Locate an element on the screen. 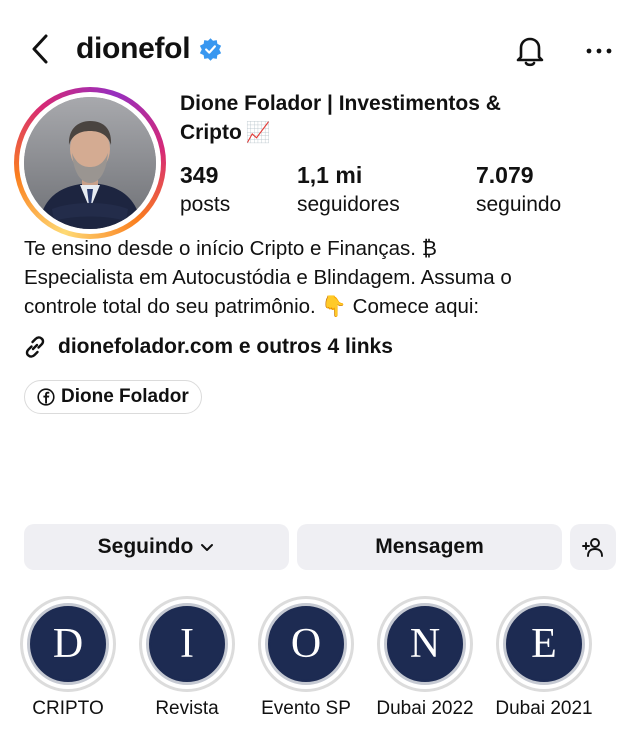  highlight-cover: N is located at coordinates (425, 644).